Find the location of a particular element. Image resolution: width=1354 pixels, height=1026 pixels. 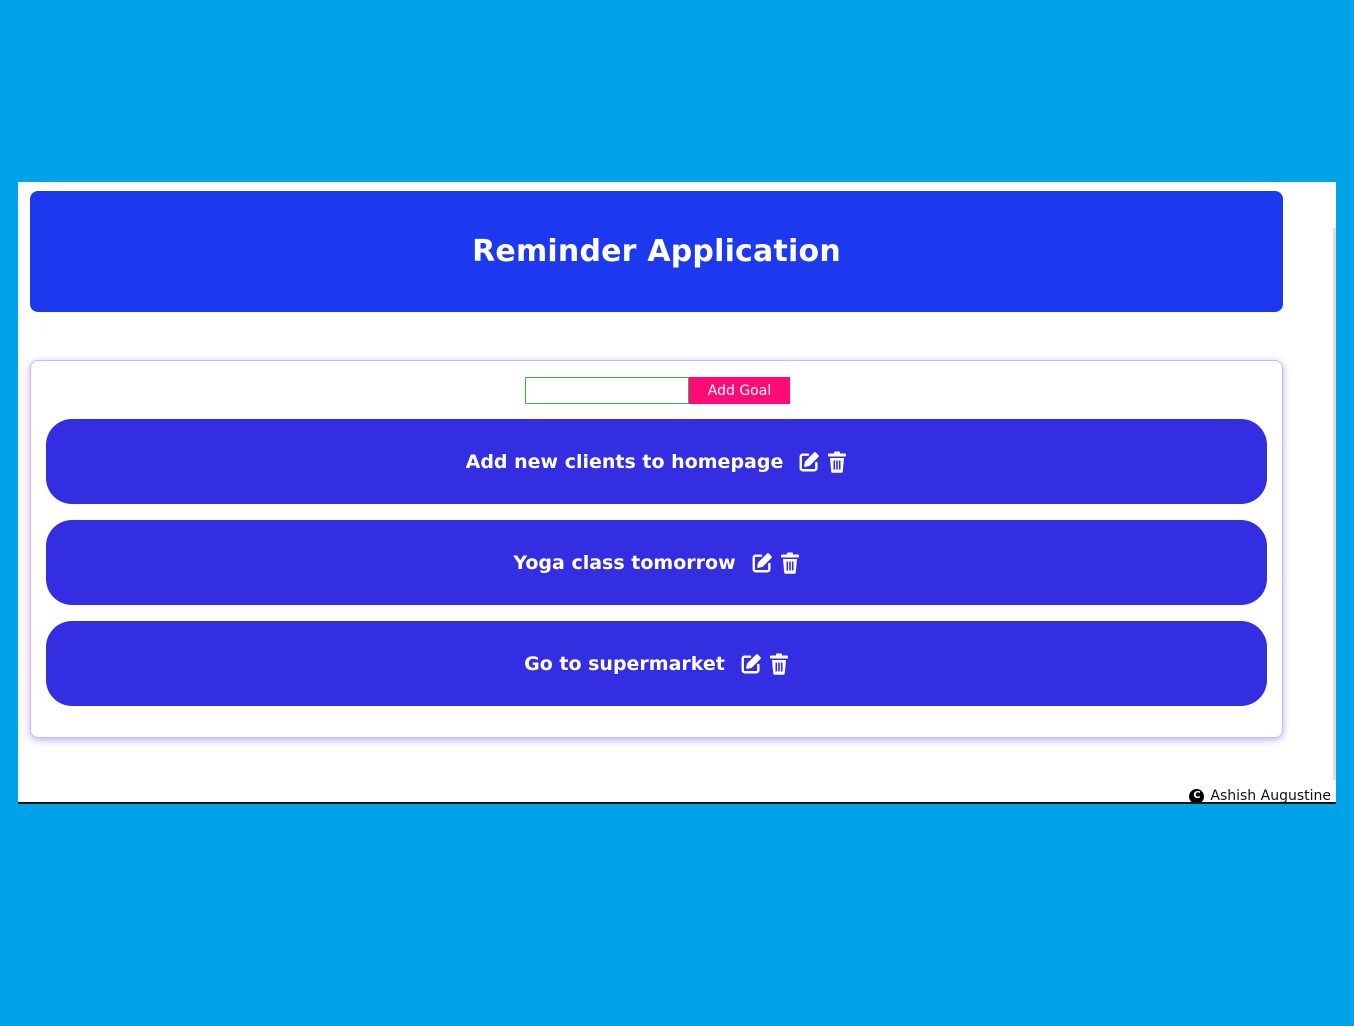

footer: C Ashish Augustine is located at coordinates (1260, 796).